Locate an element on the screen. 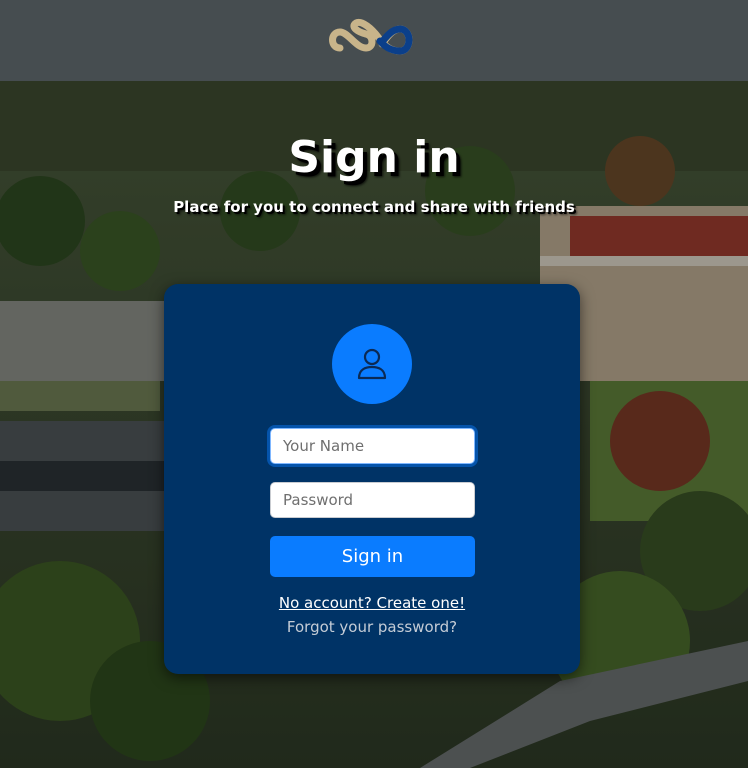 This screenshot has width=748, height=768. top-header-bar is located at coordinates (374, 40).